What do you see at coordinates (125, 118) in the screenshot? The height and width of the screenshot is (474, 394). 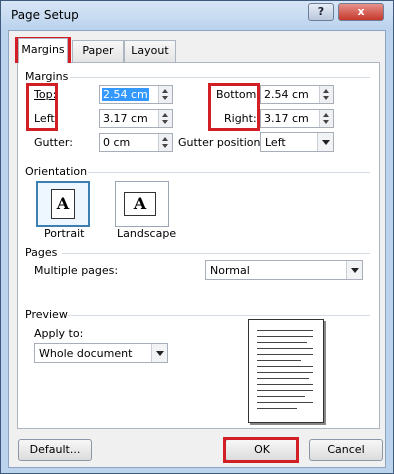 I see `left-margin-value: 3.17 cm` at bounding box center [125, 118].